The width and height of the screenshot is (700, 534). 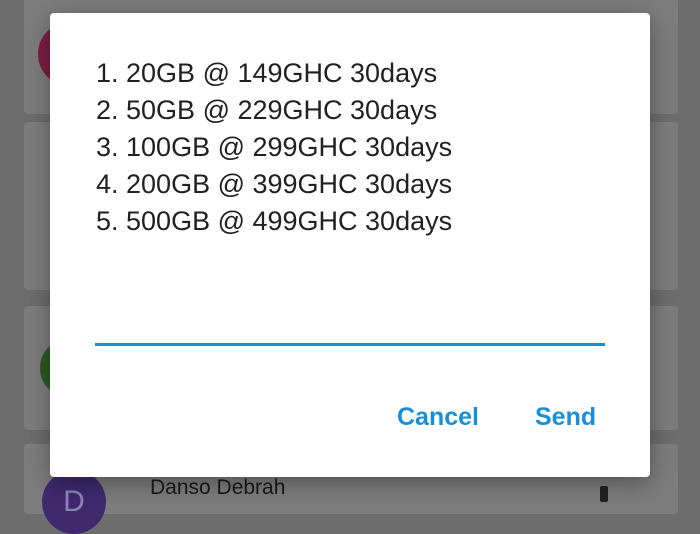 What do you see at coordinates (218, 487) in the screenshot?
I see `contact-name: Danso Debrah` at bounding box center [218, 487].